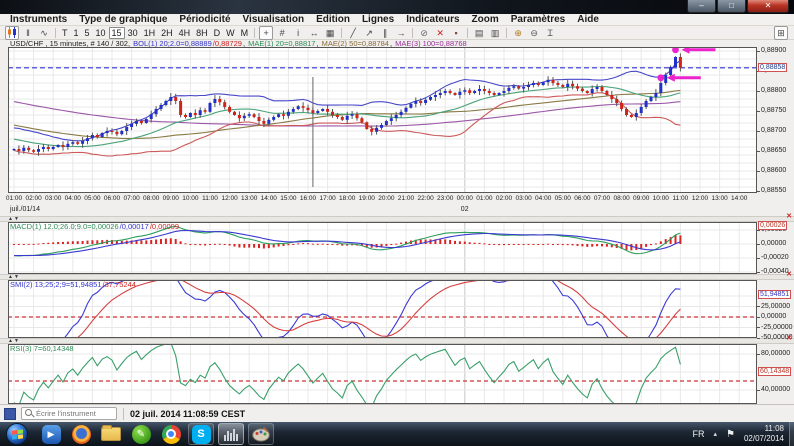  What do you see at coordinates (185, 33) in the screenshot?
I see `timeframe-4h-button: 4H` at bounding box center [185, 33].